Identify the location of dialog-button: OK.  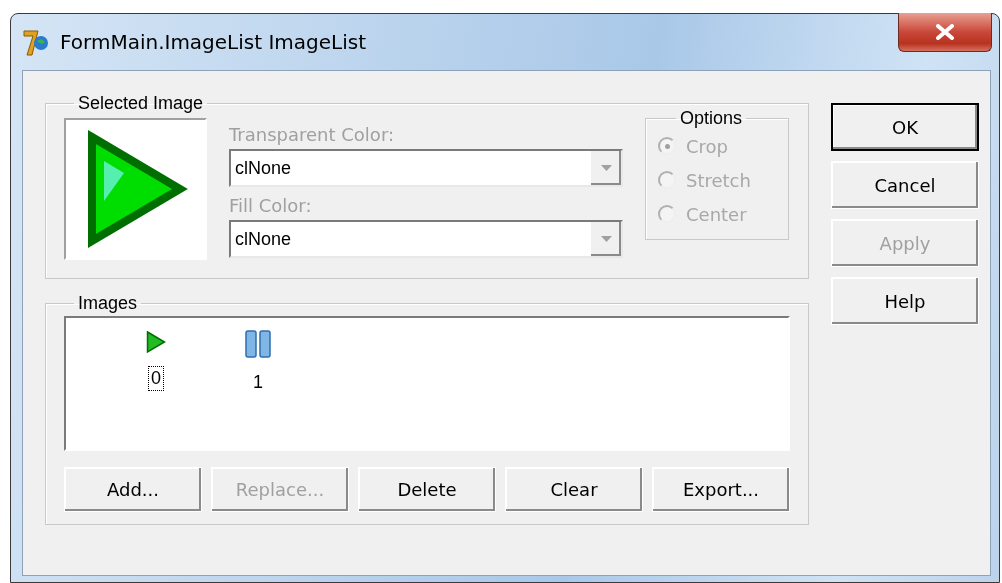
(905, 127).